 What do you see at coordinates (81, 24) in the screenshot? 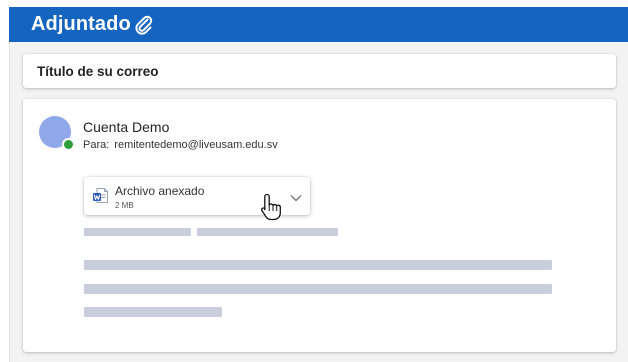
I see `header-title: Adjuntado` at bounding box center [81, 24].